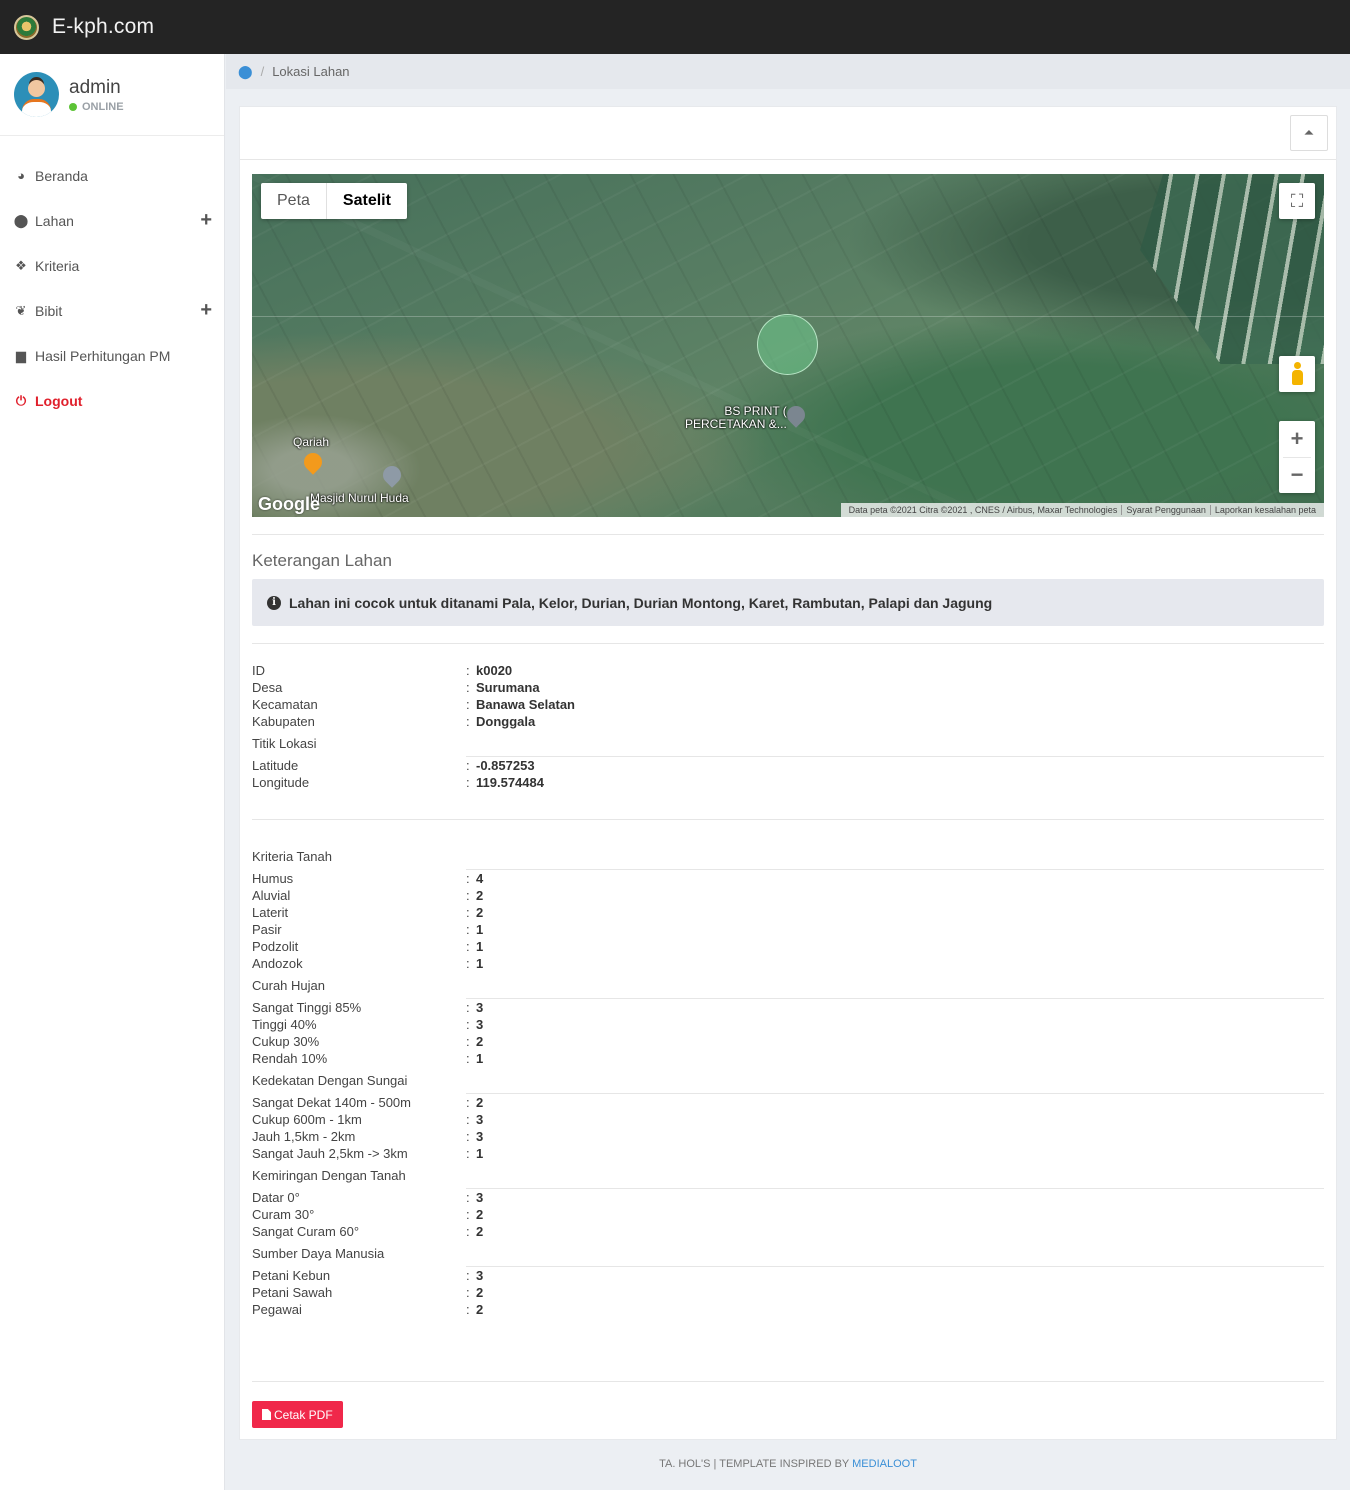 Image resolution: width=1350 pixels, height=1490 pixels. What do you see at coordinates (1297, 201) in the screenshot?
I see `fullscreen-button: ⛶` at bounding box center [1297, 201].